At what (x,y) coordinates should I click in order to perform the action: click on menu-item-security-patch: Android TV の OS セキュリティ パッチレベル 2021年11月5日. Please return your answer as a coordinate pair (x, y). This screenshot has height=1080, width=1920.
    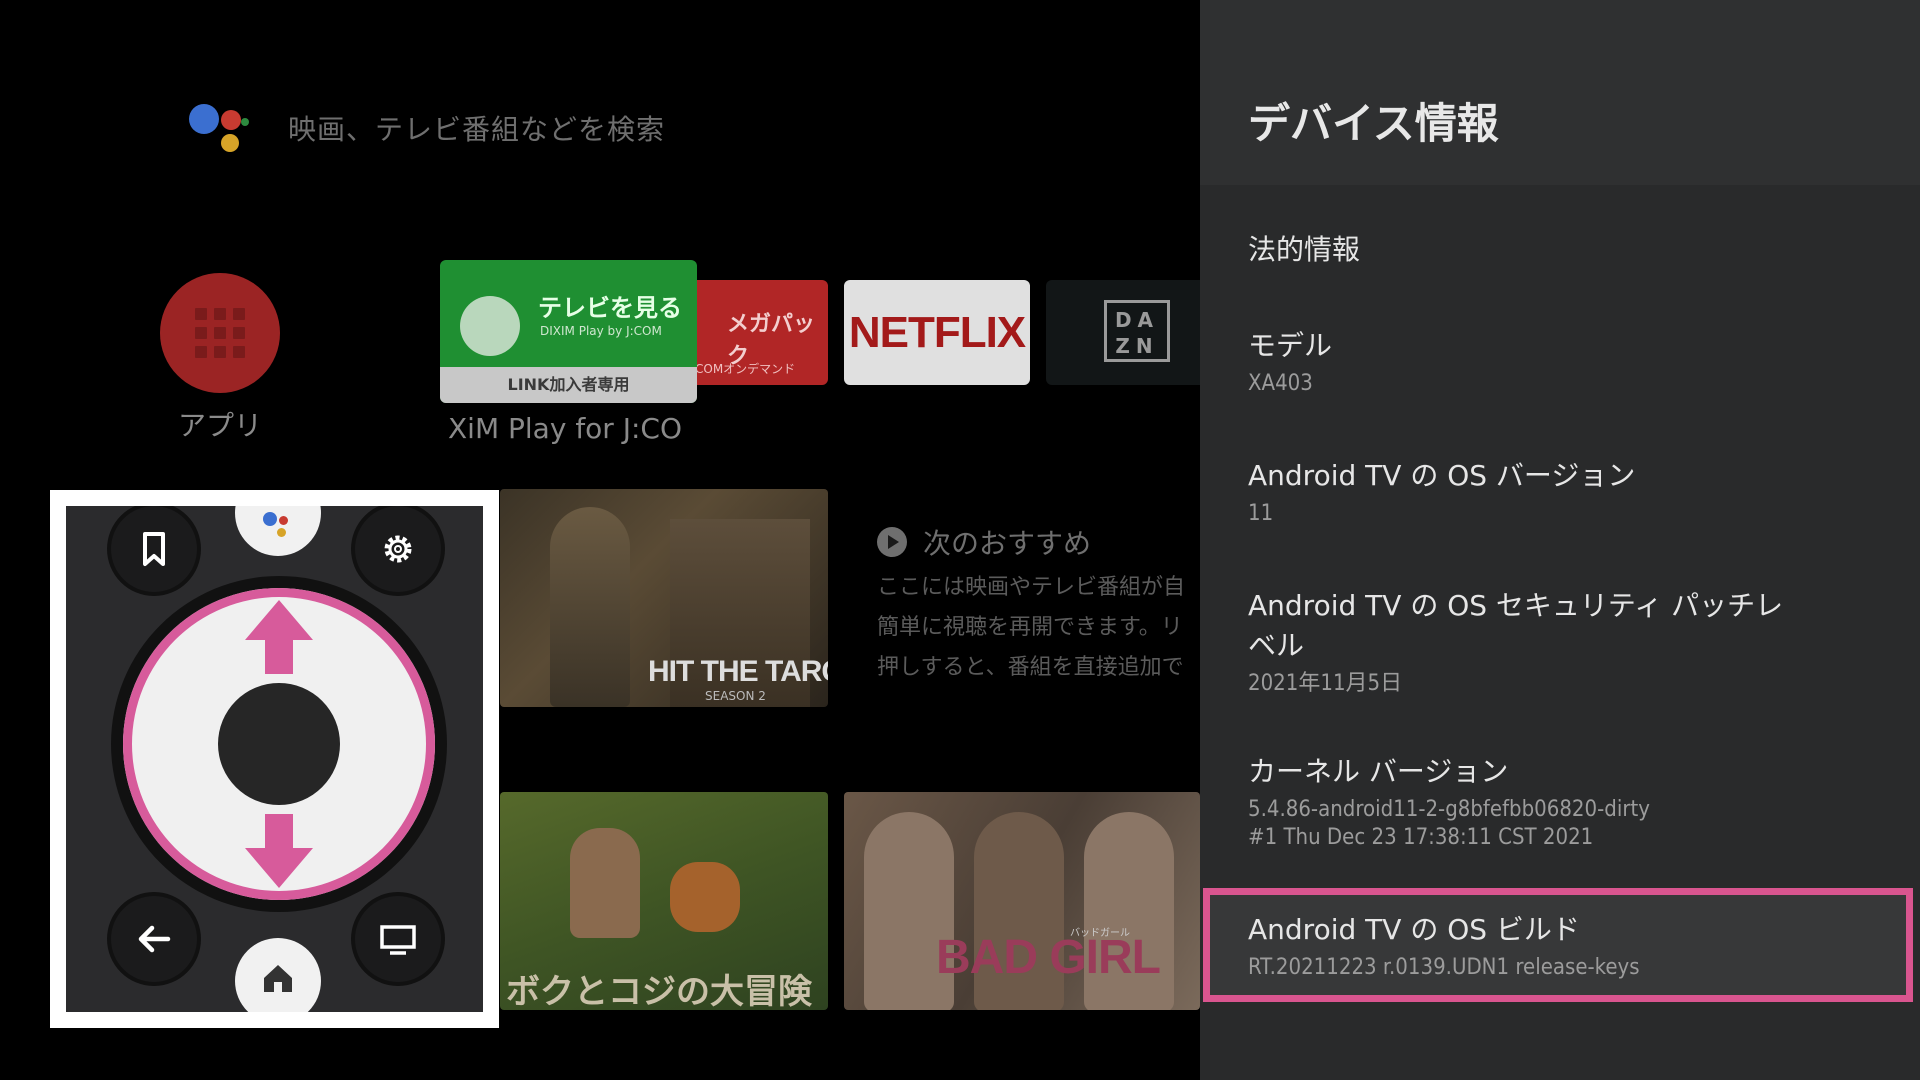
    Looking at the image, I should click on (1528, 642).